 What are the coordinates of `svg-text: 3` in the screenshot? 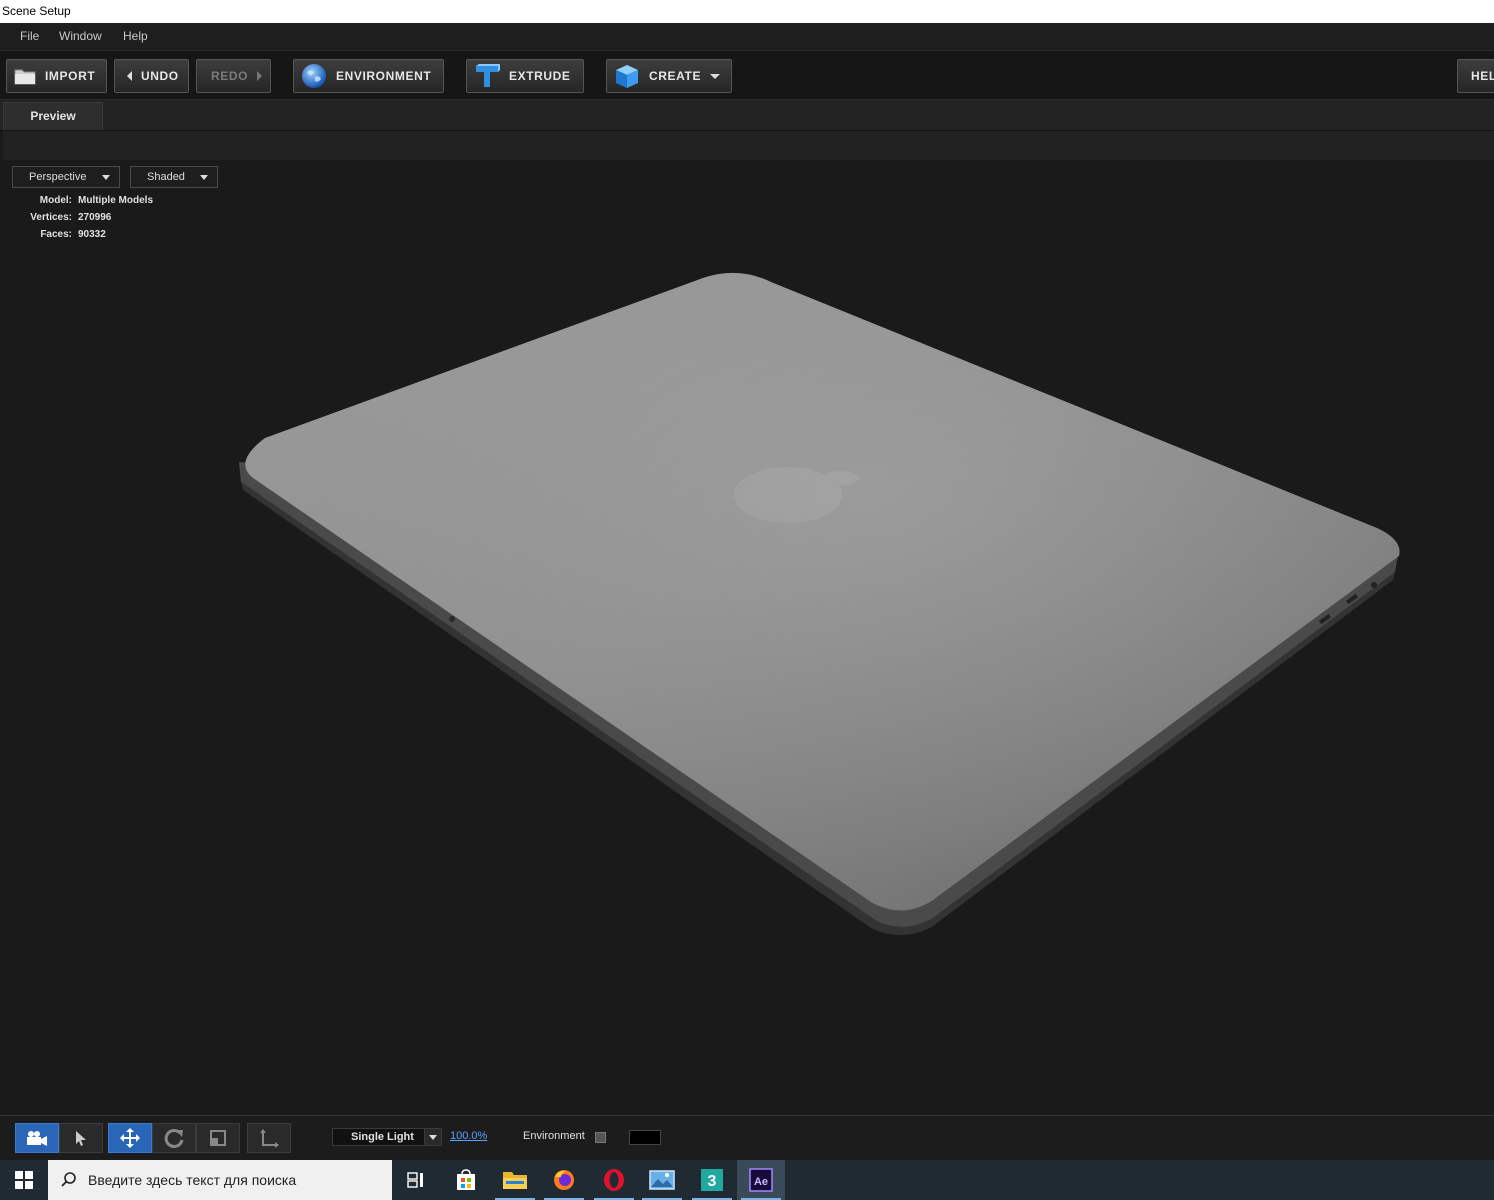 It's located at (712, 1181).